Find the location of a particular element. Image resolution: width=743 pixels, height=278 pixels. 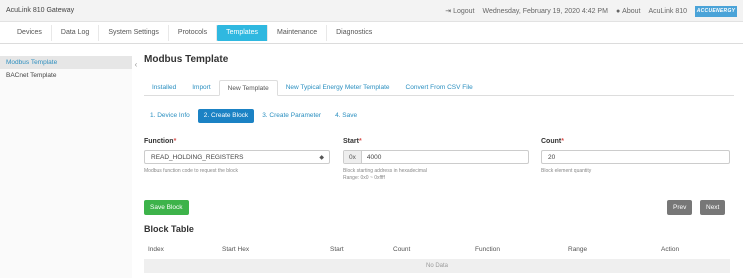

brand-logo: ACCUENERGY is located at coordinates (716, 11).